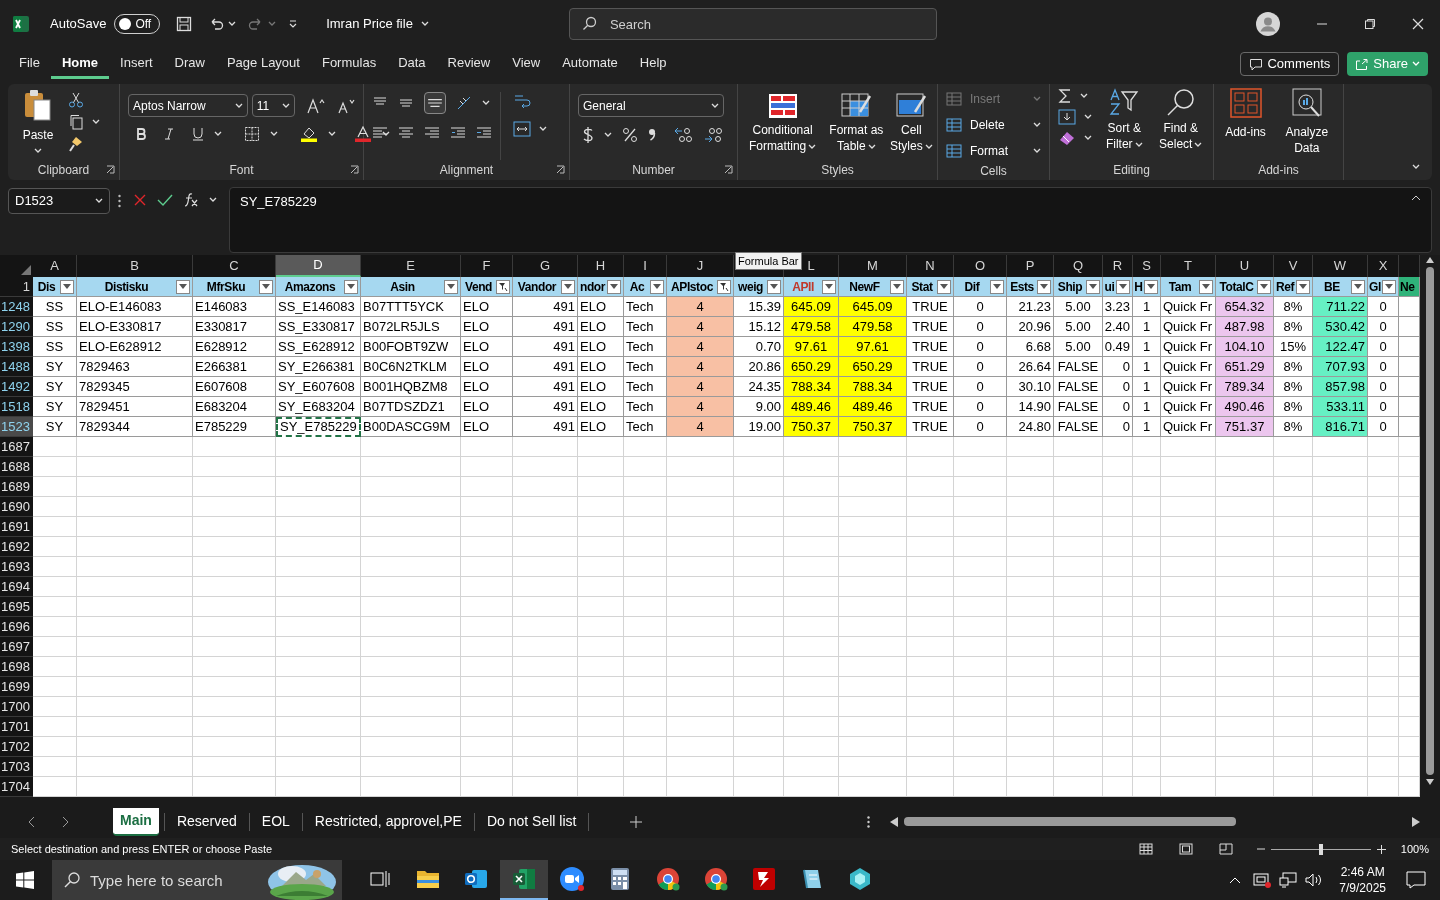  Describe the element at coordinates (1320, 849) in the screenshot. I see `zoom-slider-thumb` at that location.